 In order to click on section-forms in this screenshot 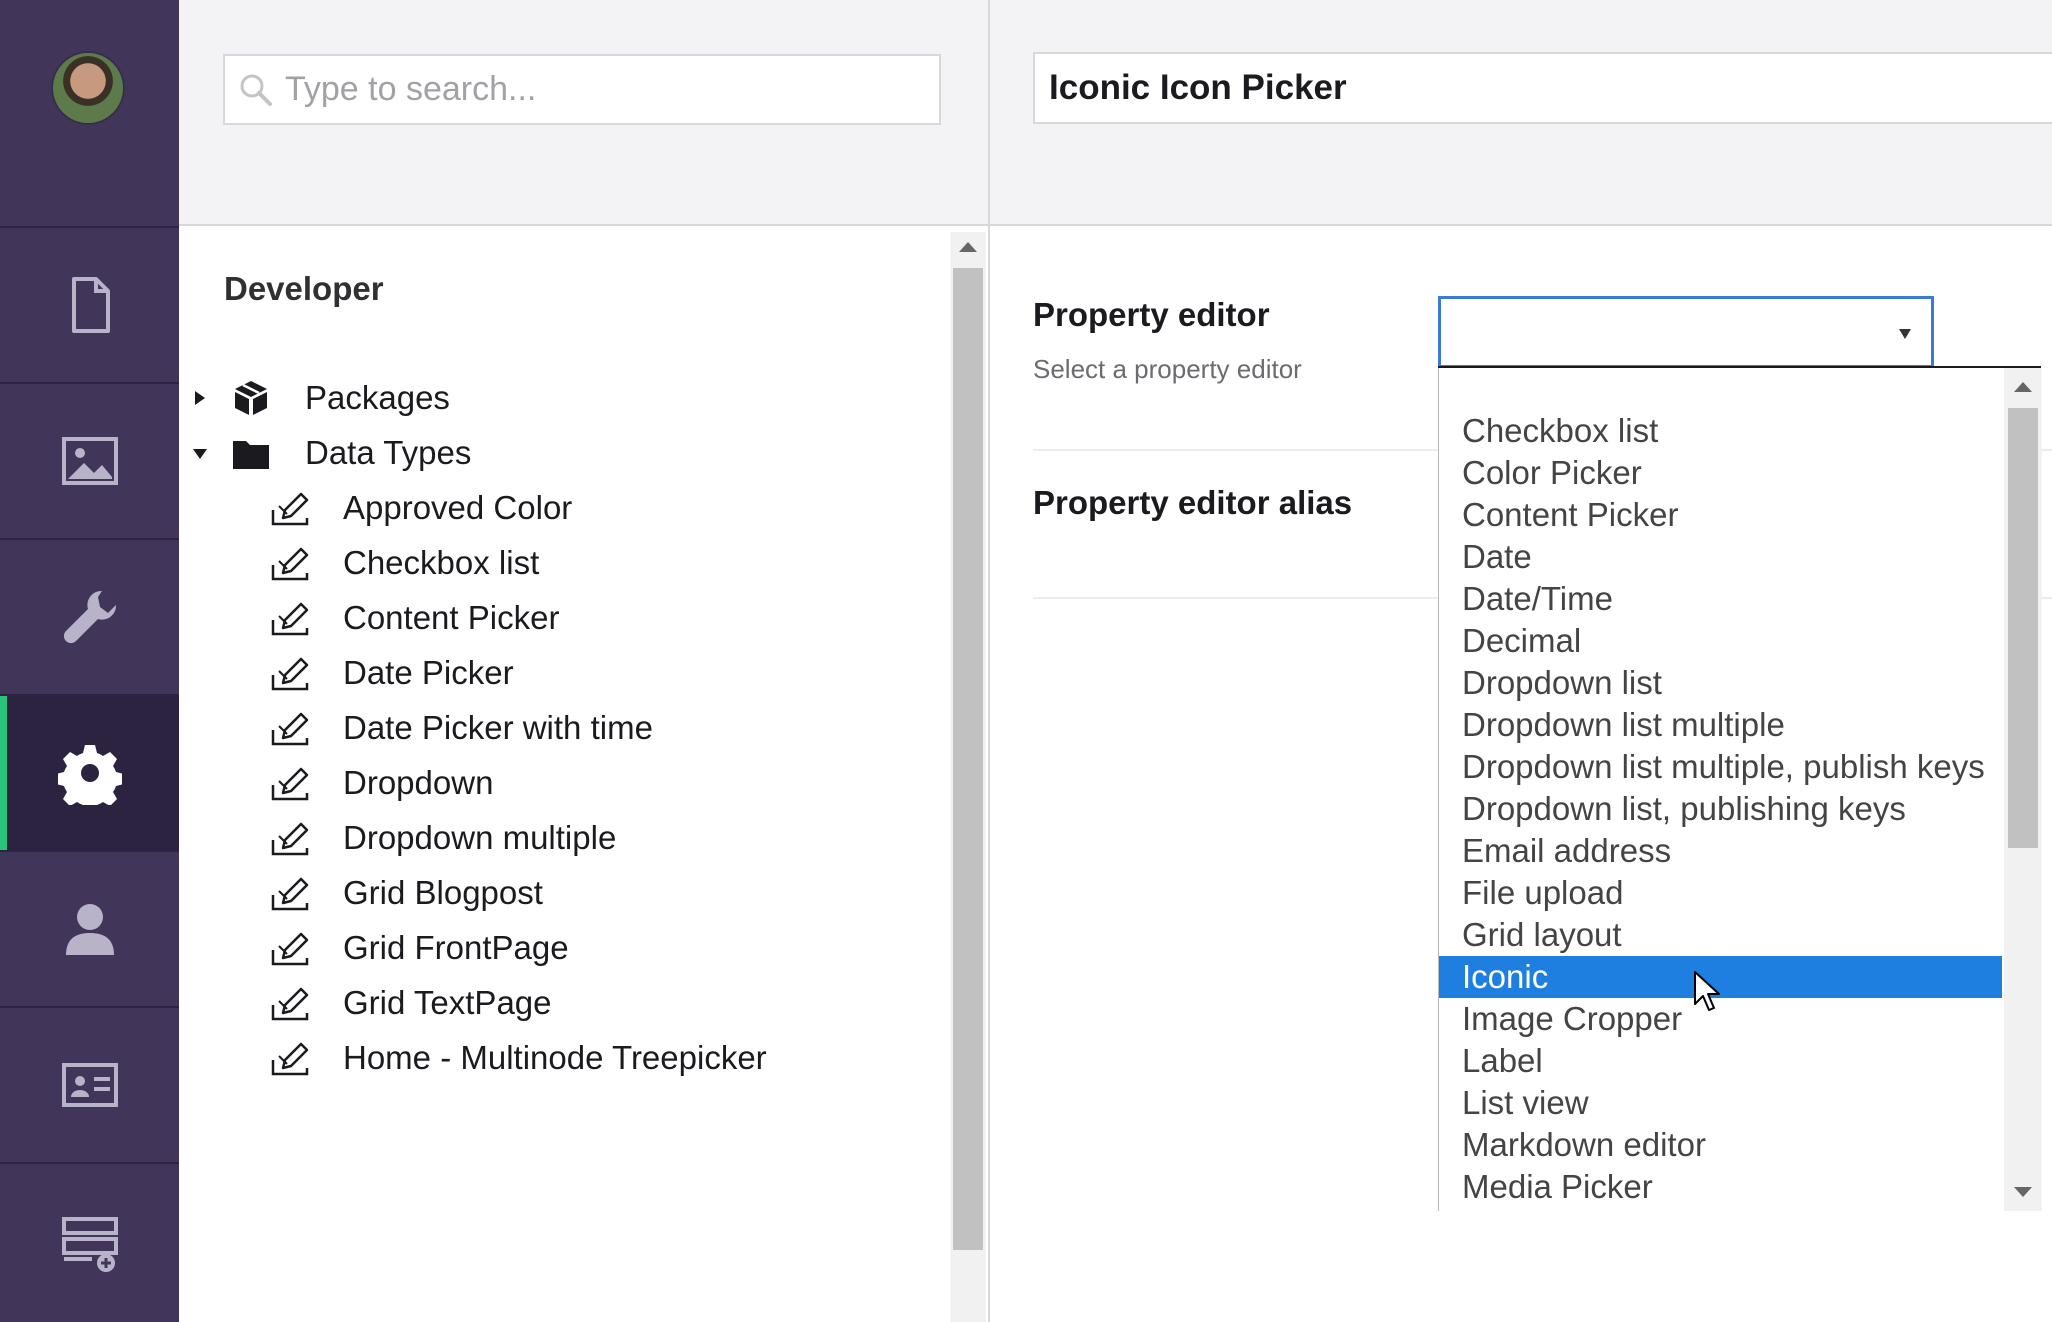, I will do `click(89, 1242)`.